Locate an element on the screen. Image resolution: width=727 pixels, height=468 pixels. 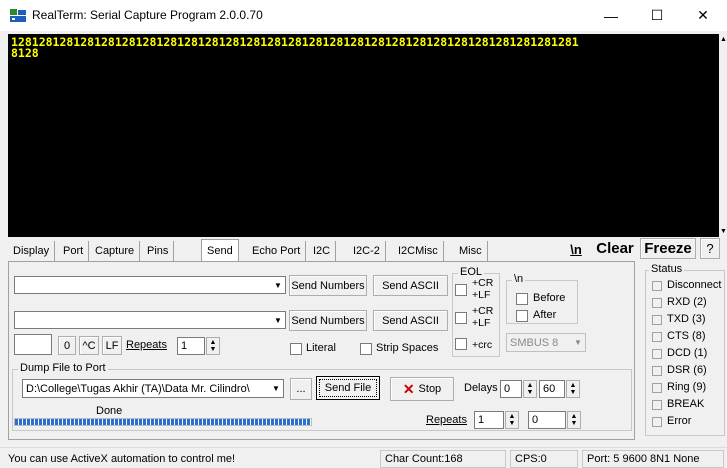
before-checkbox is located at coordinates (522, 299).